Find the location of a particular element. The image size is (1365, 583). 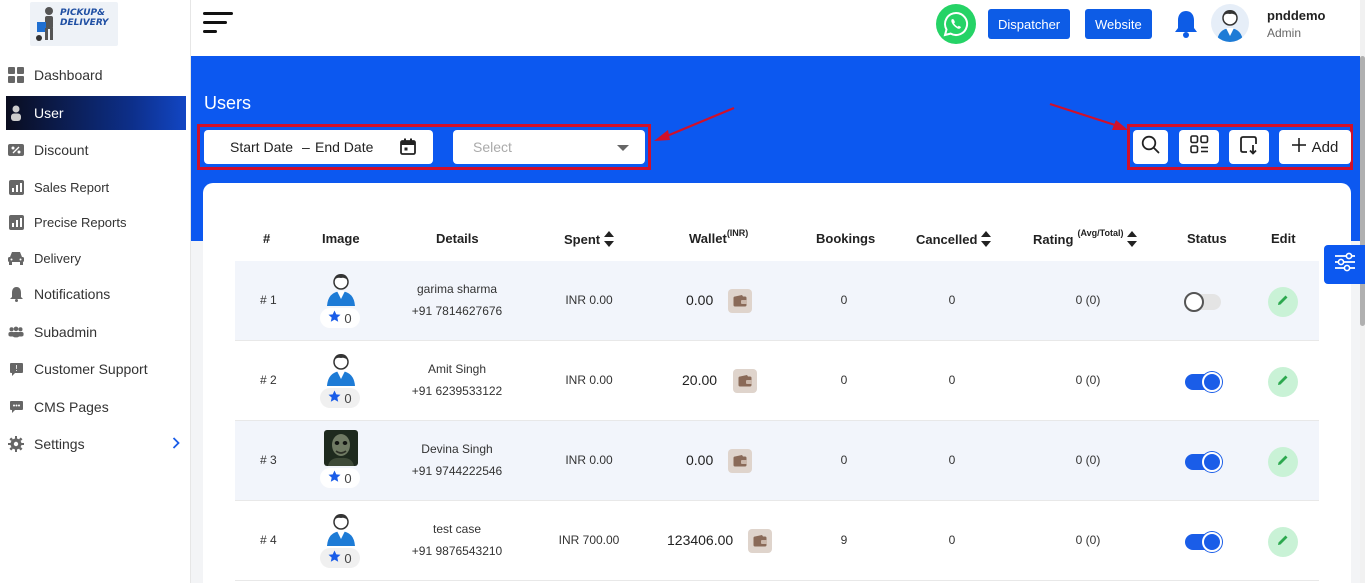

col-header-spent: Spent is located at coordinates (589, 239).